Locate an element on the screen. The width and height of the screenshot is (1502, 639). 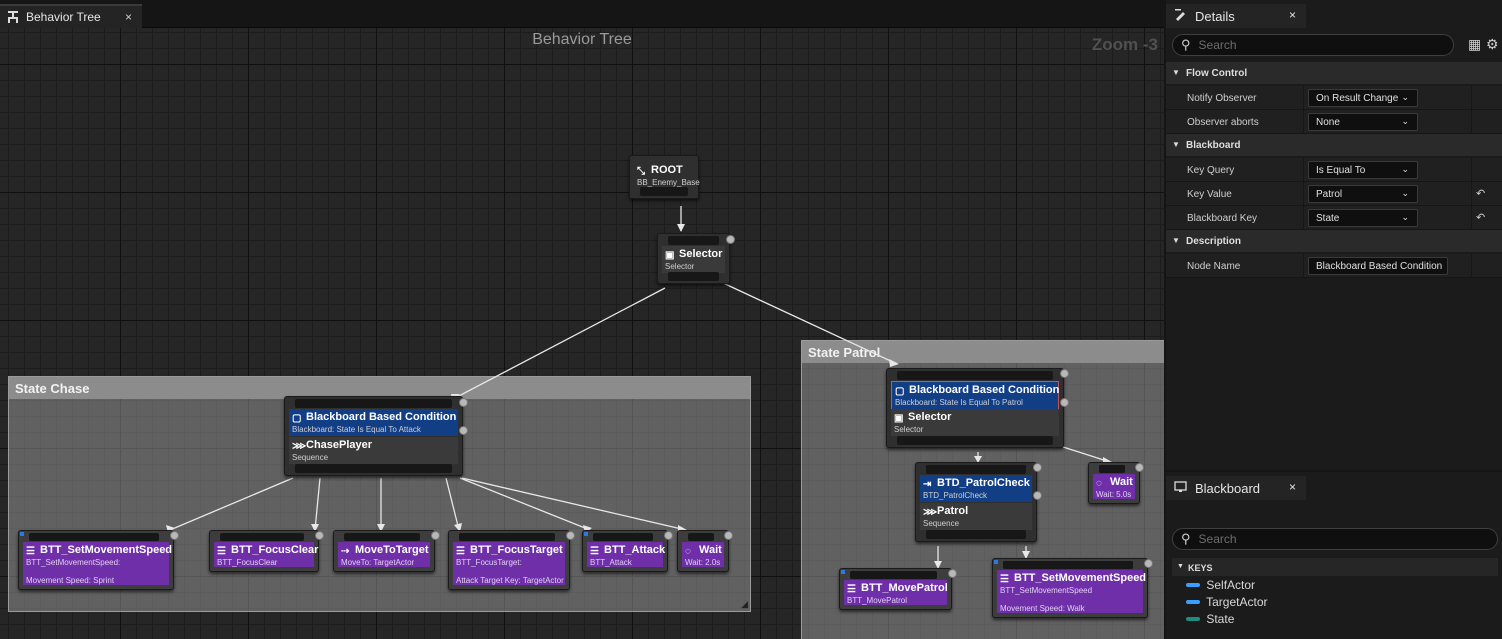
document-tab-bar: Behavior Tree × is located at coordinates (582, 14).